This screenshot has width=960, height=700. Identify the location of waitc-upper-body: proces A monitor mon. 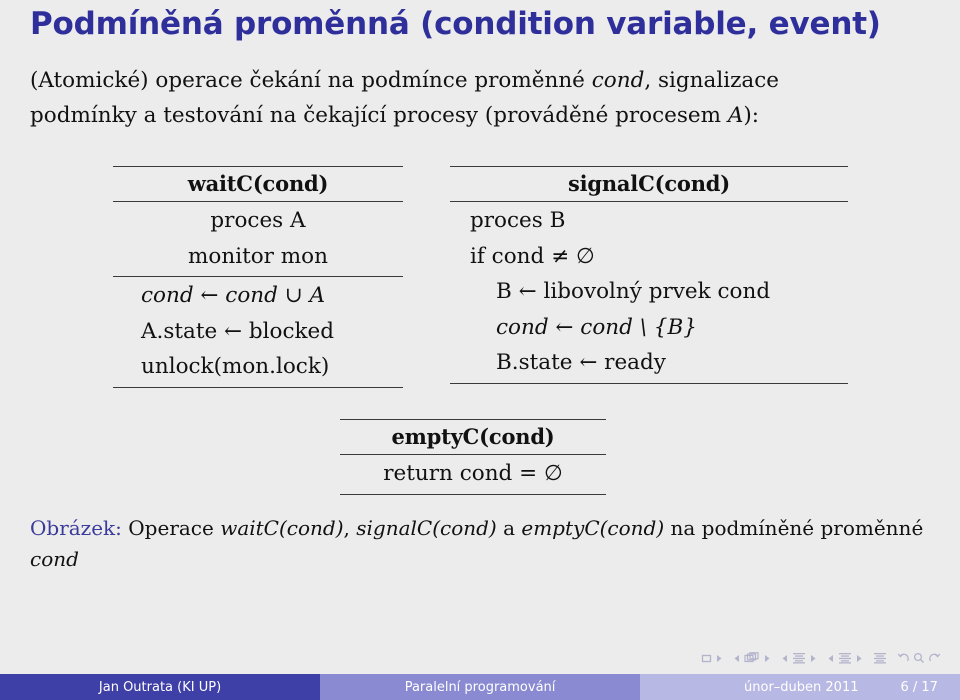
(258, 239).